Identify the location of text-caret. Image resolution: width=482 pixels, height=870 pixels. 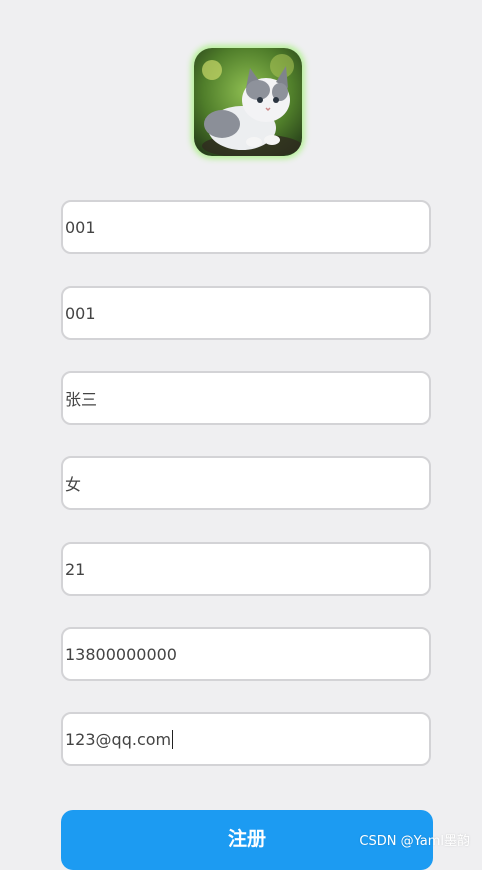
(173, 739).